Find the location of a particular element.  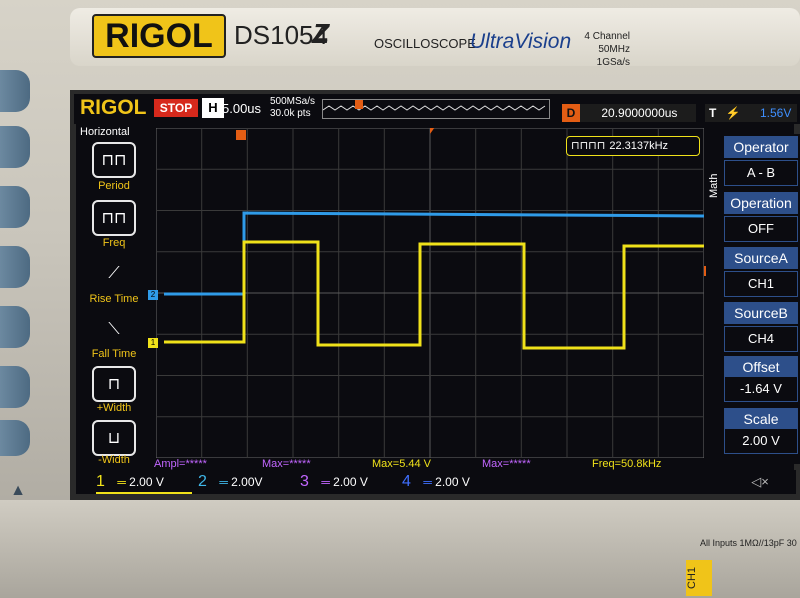

counter-wave-icon: ⊓⊓⊓⊓ is located at coordinates (588, 146).